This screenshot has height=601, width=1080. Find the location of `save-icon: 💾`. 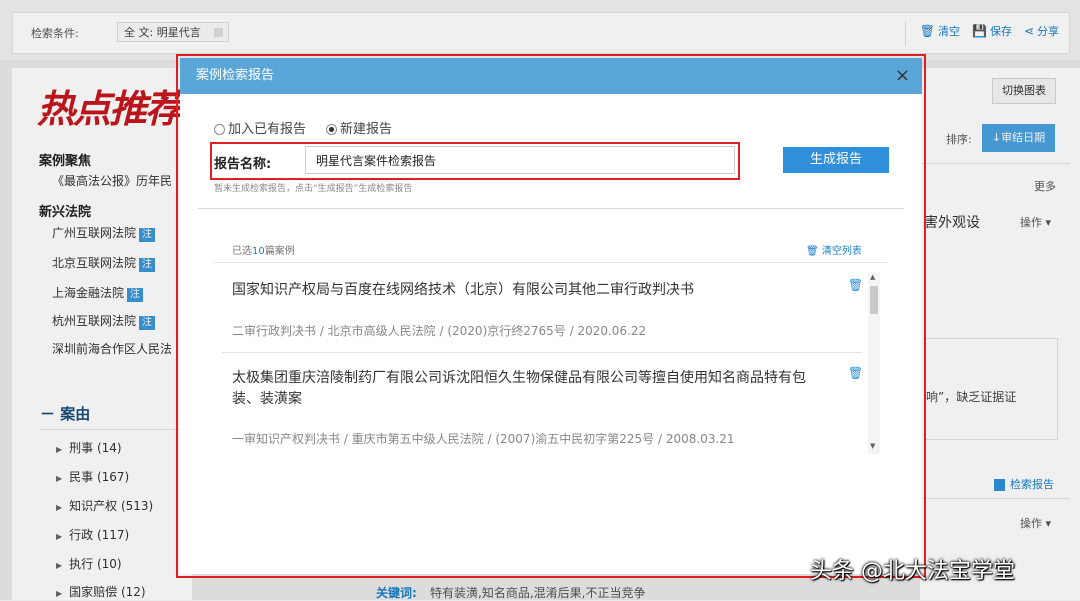

save-icon: 💾 is located at coordinates (979, 31).